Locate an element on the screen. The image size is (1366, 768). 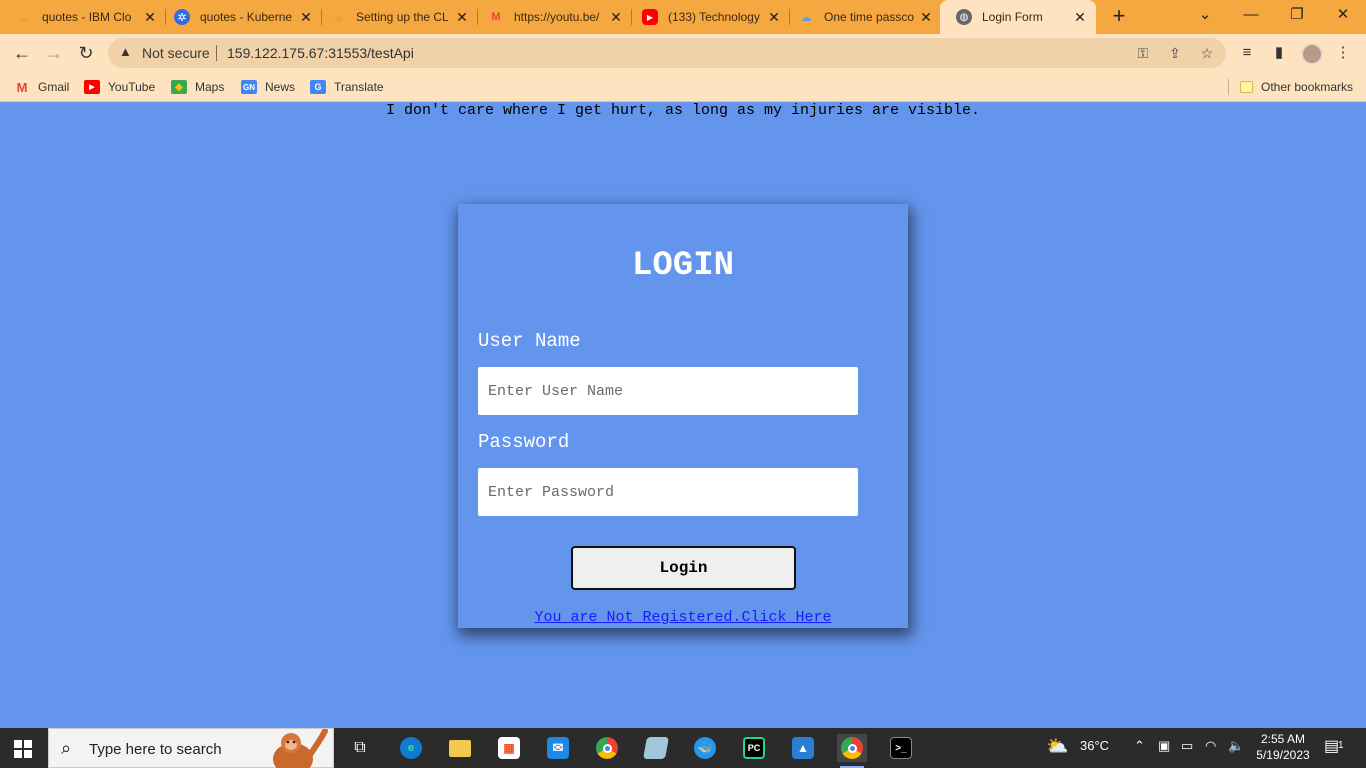
search-icon: ⌕ is located at coordinates (66, 748).